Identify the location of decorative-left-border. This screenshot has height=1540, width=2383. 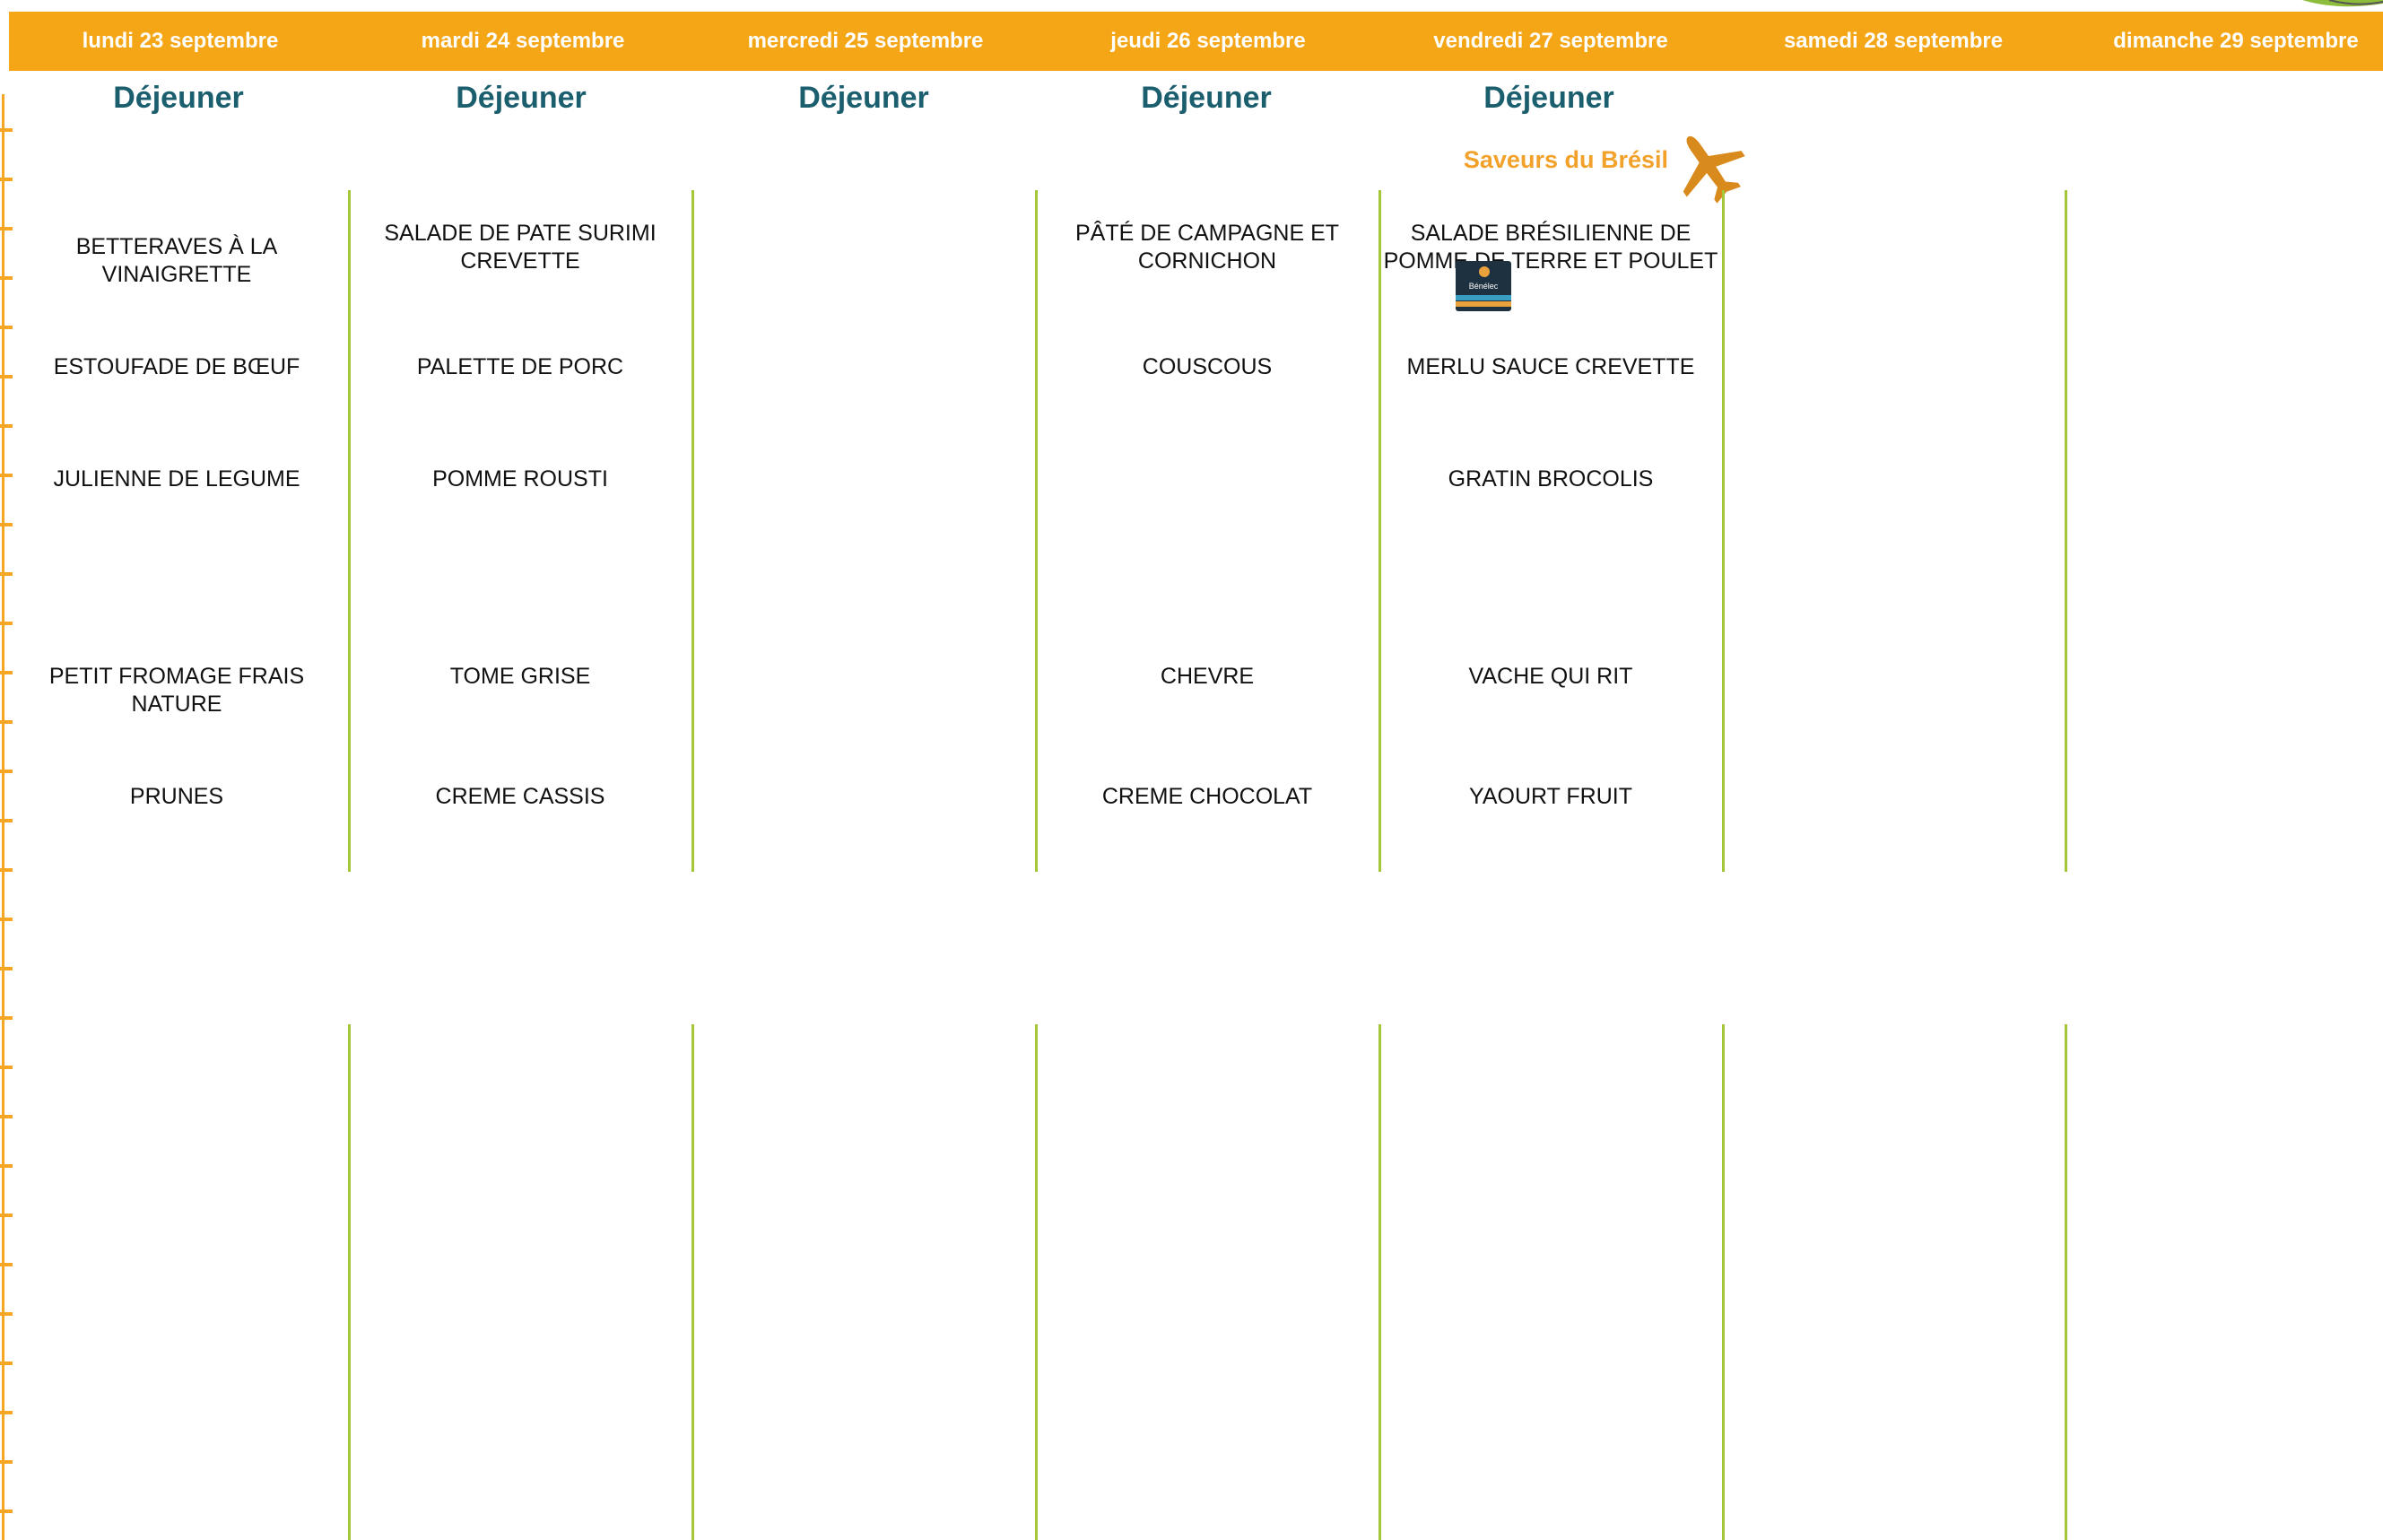
(7, 817).